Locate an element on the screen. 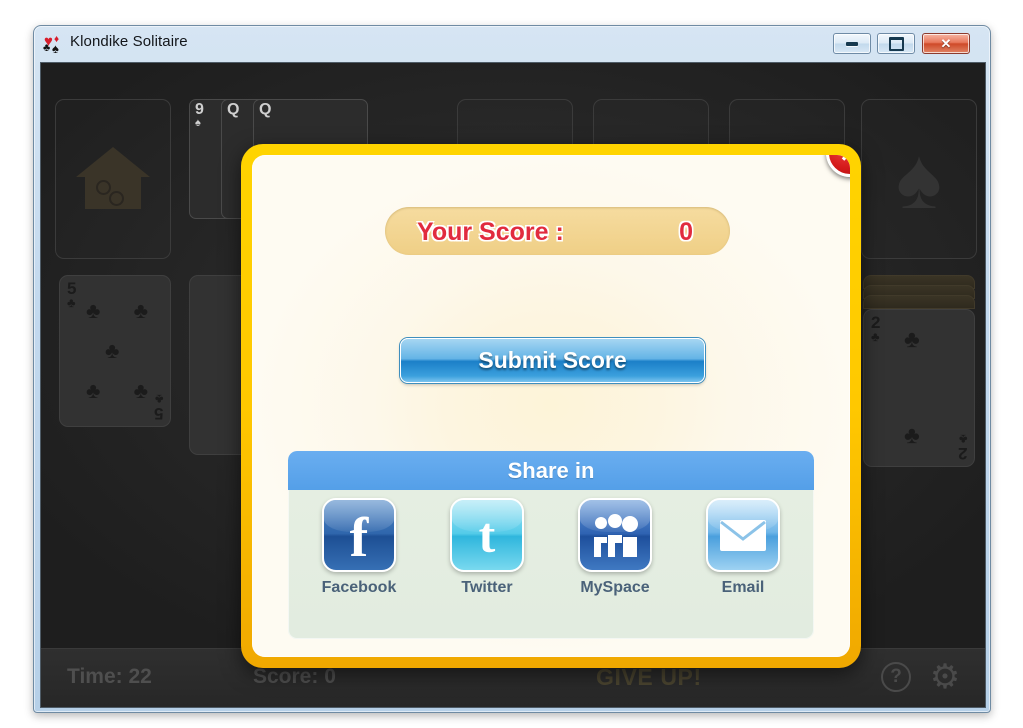 Image resolution: width=1023 pixels, height=728 pixels. stock-pile is located at coordinates (113, 179).